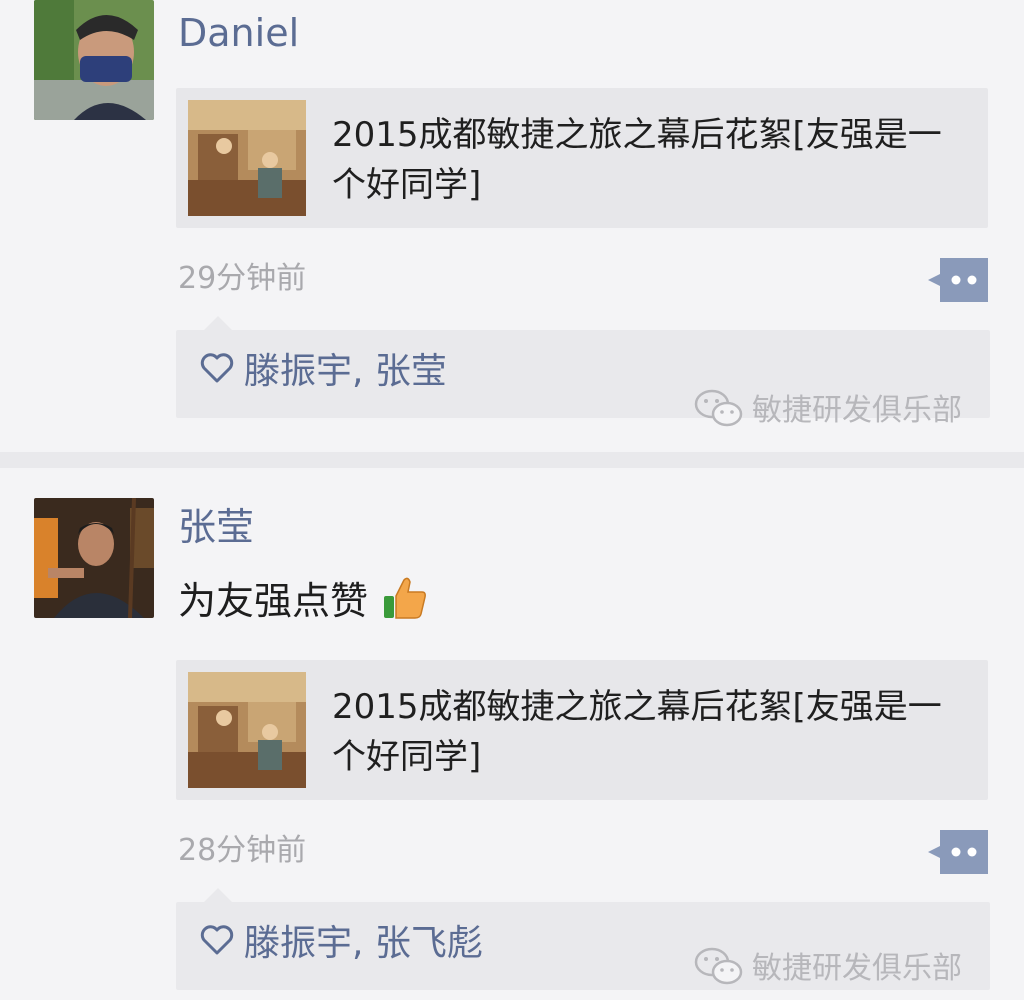  What do you see at coordinates (242, 850) in the screenshot?
I see `timestamp: 28分钟前` at bounding box center [242, 850].